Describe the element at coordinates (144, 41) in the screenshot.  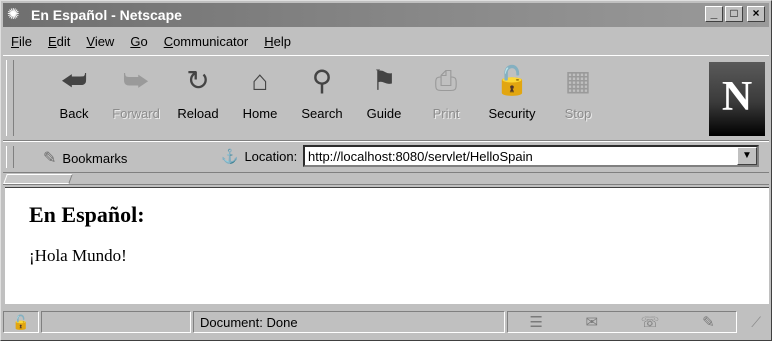
I see `menu-go-label: o` at that location.